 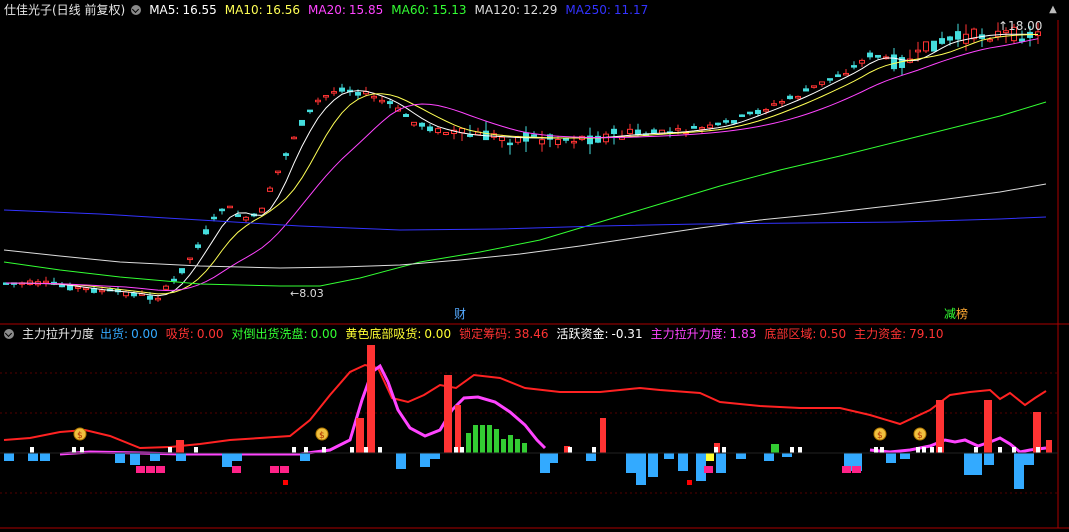 What do you see at coordinates (1053, 10) in the screenshot?
I see `chevron-up-icon: ▲` at bounding box center [1053, 10].